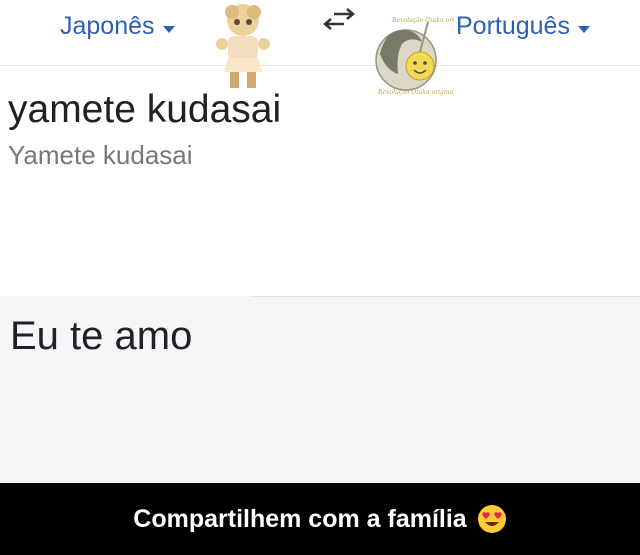 This screenshot has height=555, width=640. Describe the element at coordinates (107, 26) in the screenshot. I see `source-language-label: Japonês` at that location.